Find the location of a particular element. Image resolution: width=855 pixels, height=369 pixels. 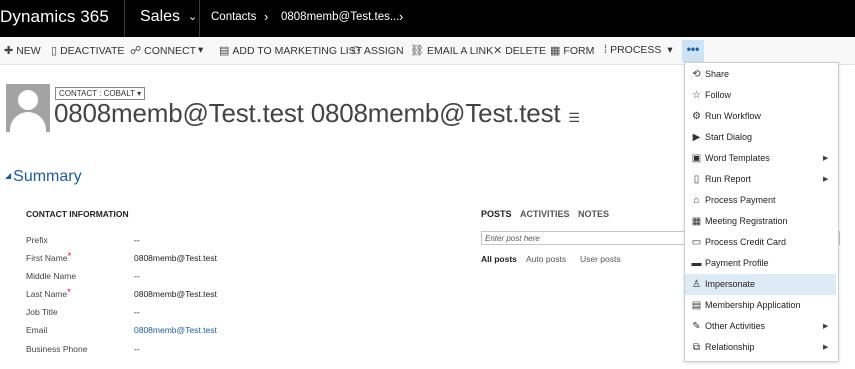

menu-item-label: Run Report is located at coordinates (728, 179).